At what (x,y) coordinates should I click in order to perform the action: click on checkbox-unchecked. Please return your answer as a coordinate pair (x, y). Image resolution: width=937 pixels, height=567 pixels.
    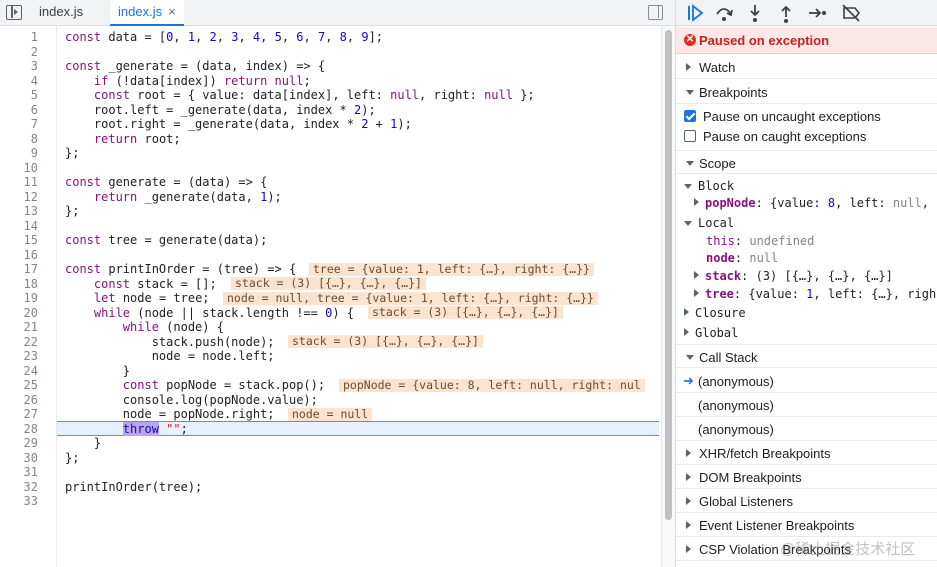
    Looking at the image, I should click on (690, 136).